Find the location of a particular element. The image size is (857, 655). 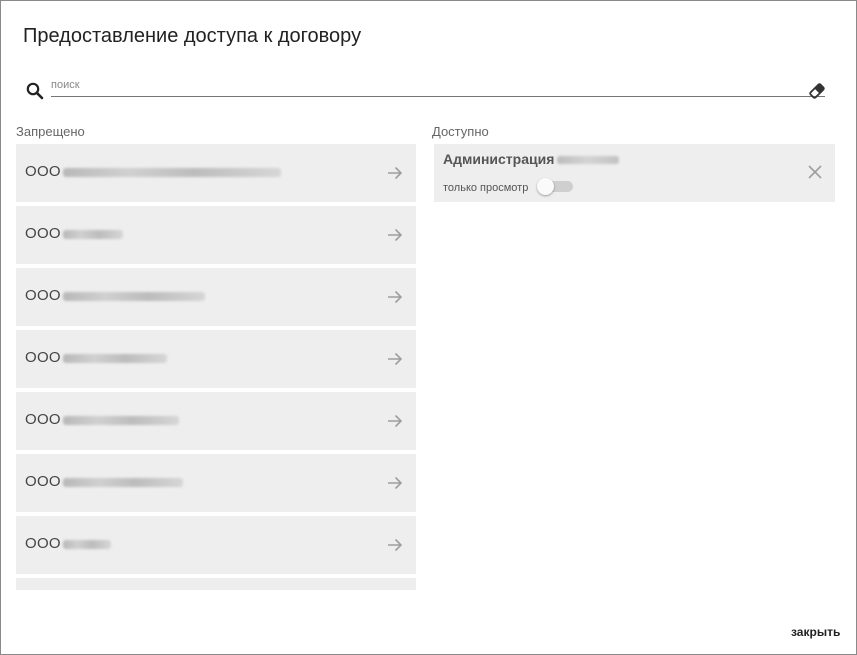

view-only-toggle is located at coordinates (555, 186).